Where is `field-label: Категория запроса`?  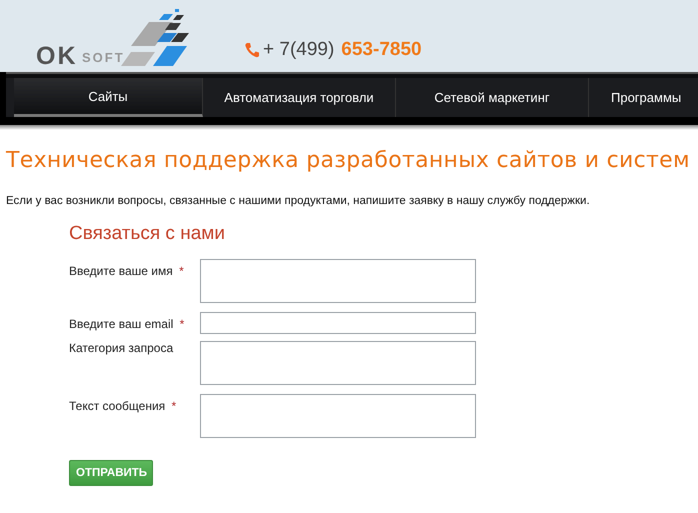 field-label: Категория запроса is located at coordinates (121, 348).